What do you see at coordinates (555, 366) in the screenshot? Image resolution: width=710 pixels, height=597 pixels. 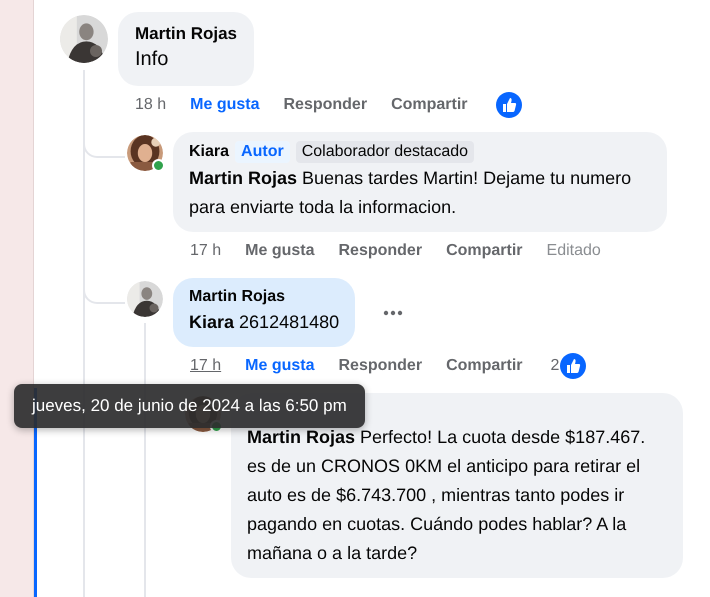 I see `reaction-count: 2` at bounding box center [555, 366].